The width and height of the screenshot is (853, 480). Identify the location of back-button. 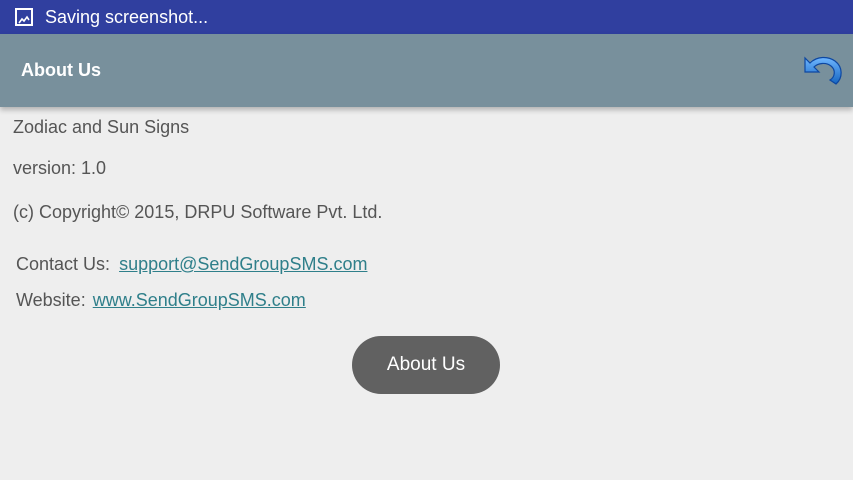
(823, 70).